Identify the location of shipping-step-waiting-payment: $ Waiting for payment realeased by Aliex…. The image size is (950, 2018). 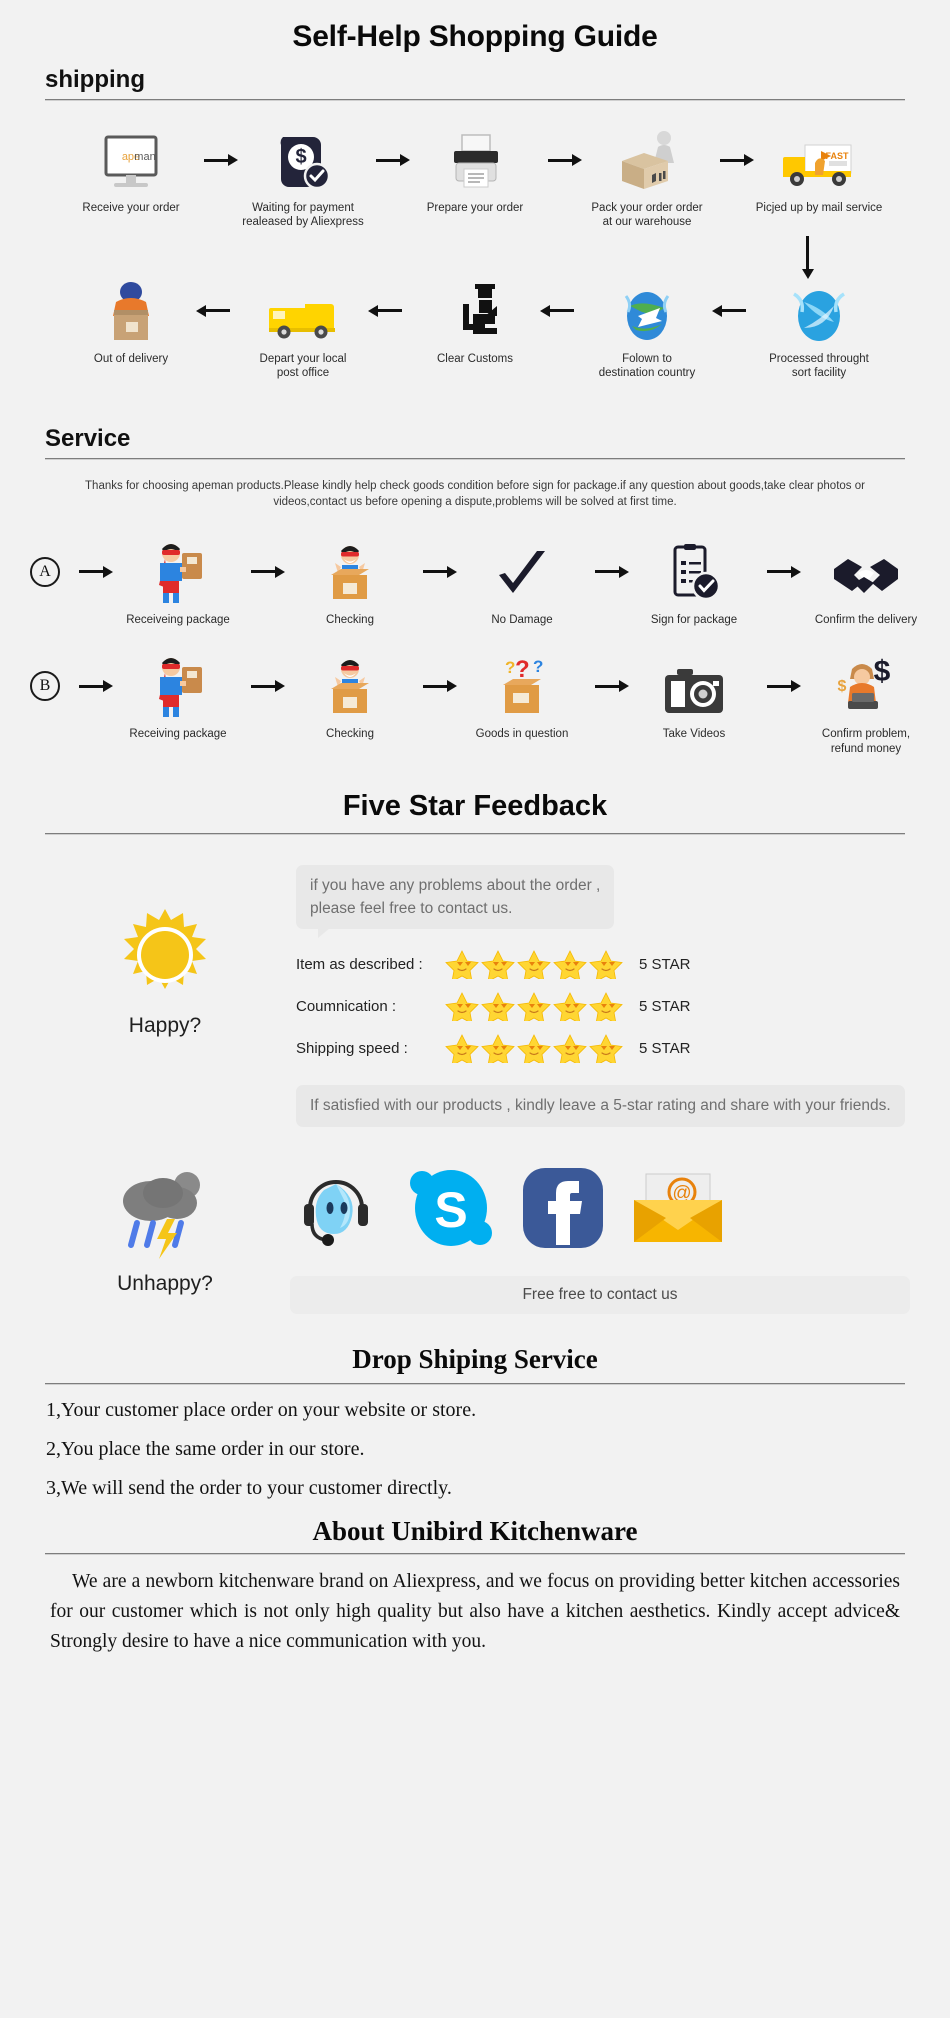
(303, 178).